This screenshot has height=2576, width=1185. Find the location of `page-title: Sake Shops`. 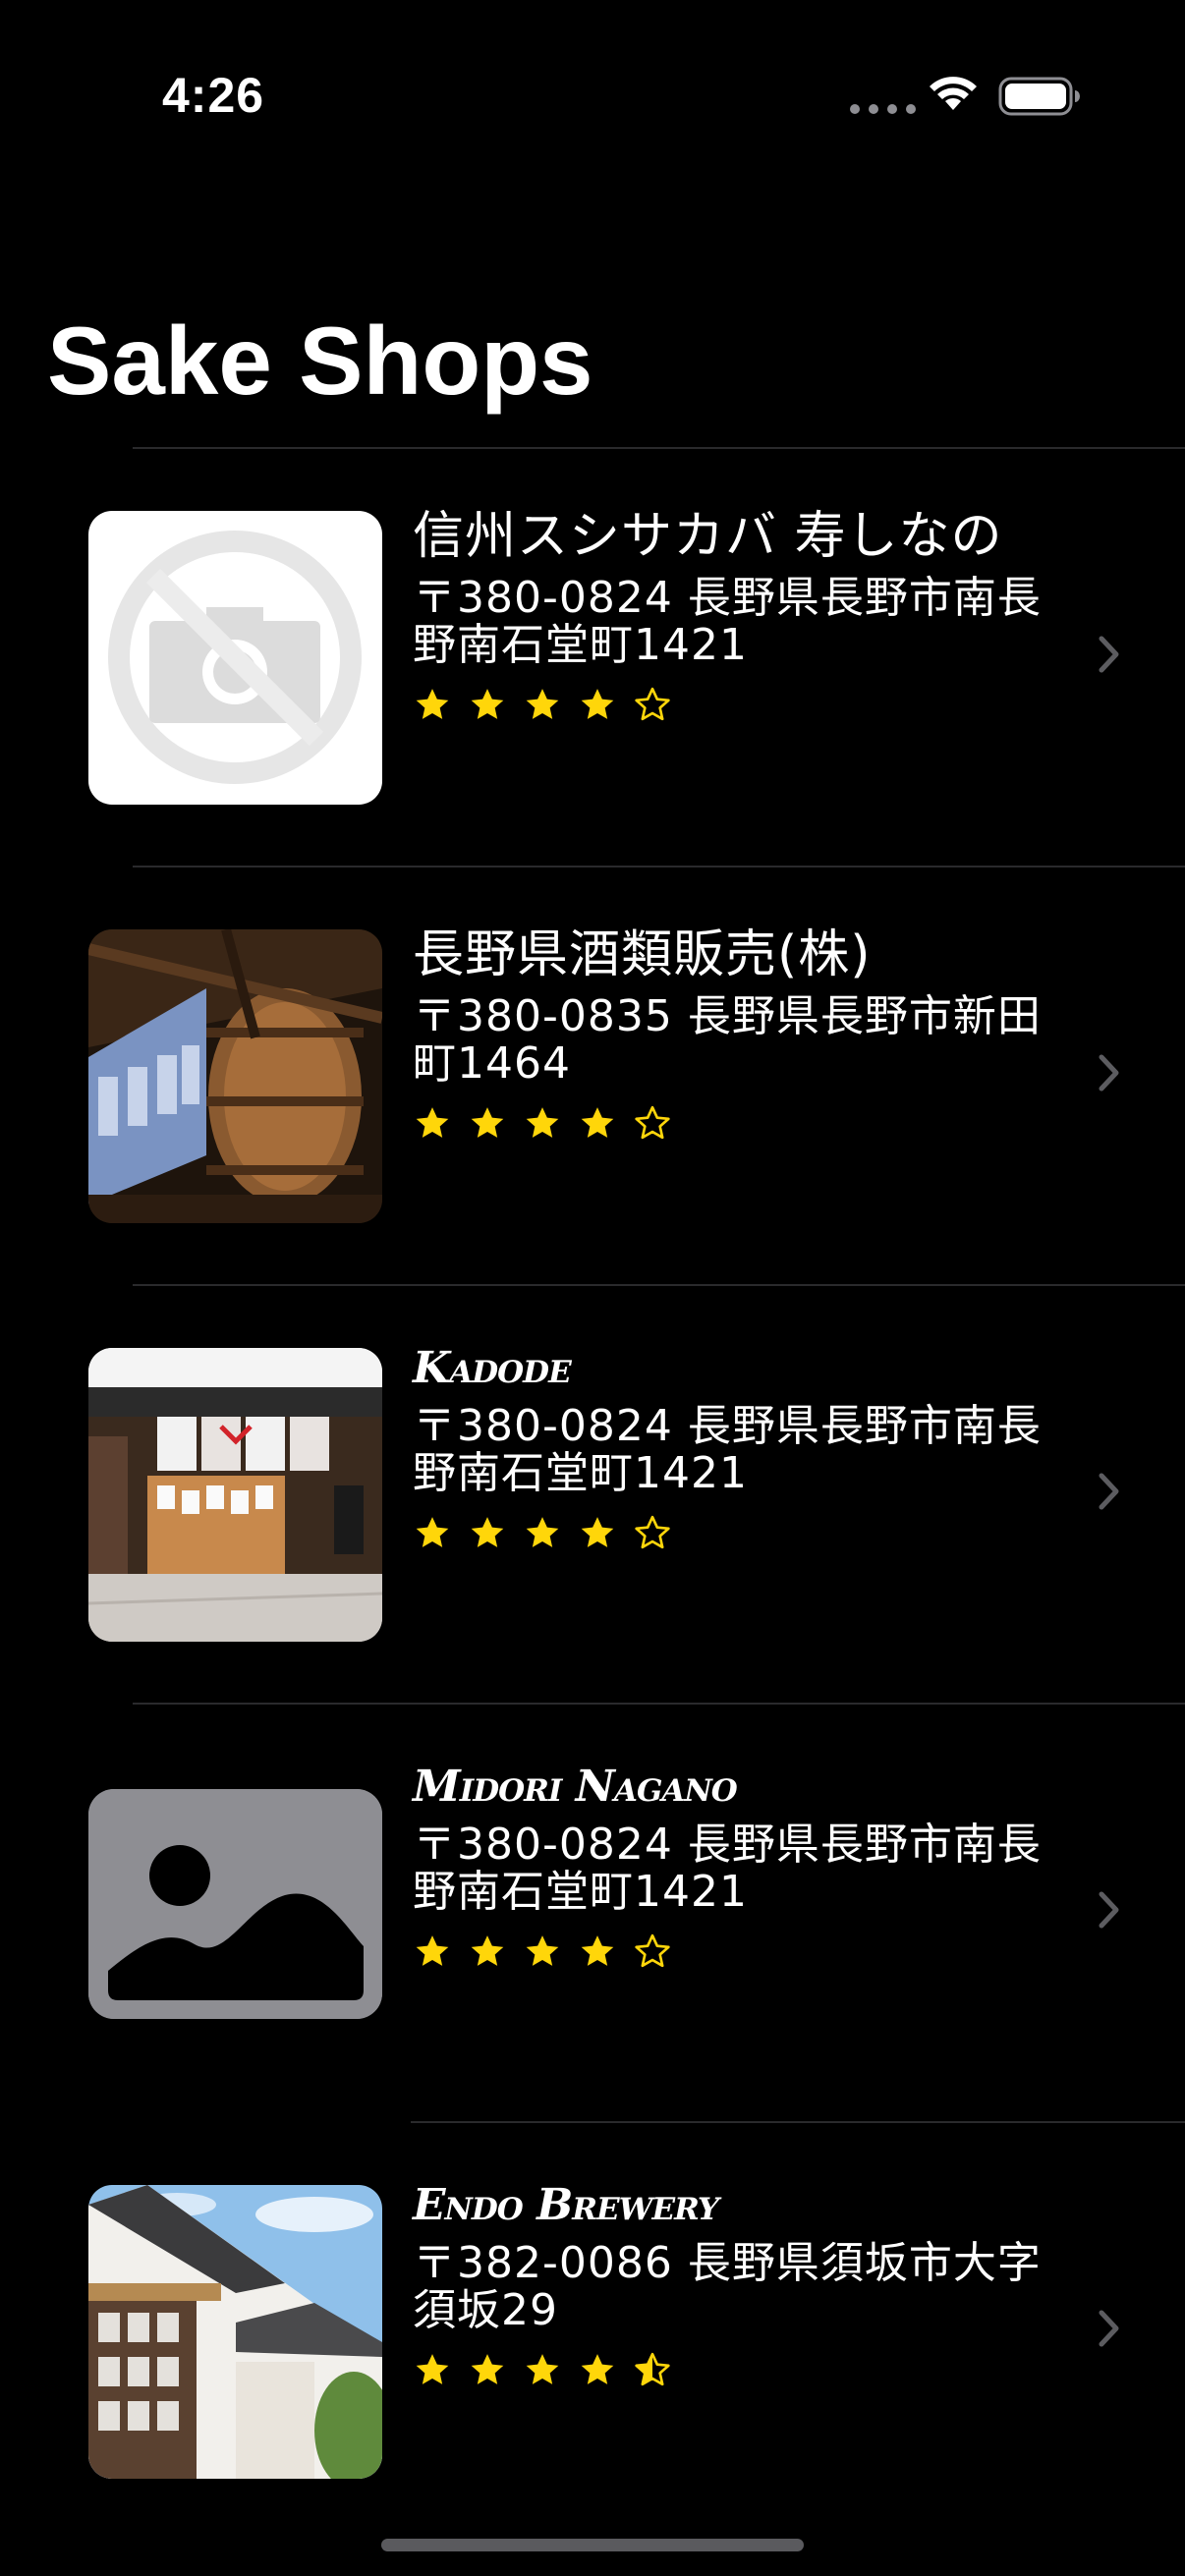

page-title: Sake Shops is located at coordinates (320, 361).